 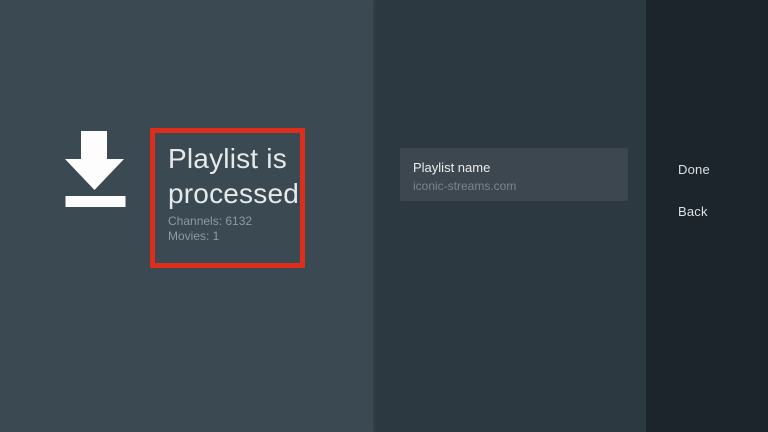 What do you see at coordinates (693, 211) in the screenshot?
I see `back-button: Back` at bounding box center [693, 211].